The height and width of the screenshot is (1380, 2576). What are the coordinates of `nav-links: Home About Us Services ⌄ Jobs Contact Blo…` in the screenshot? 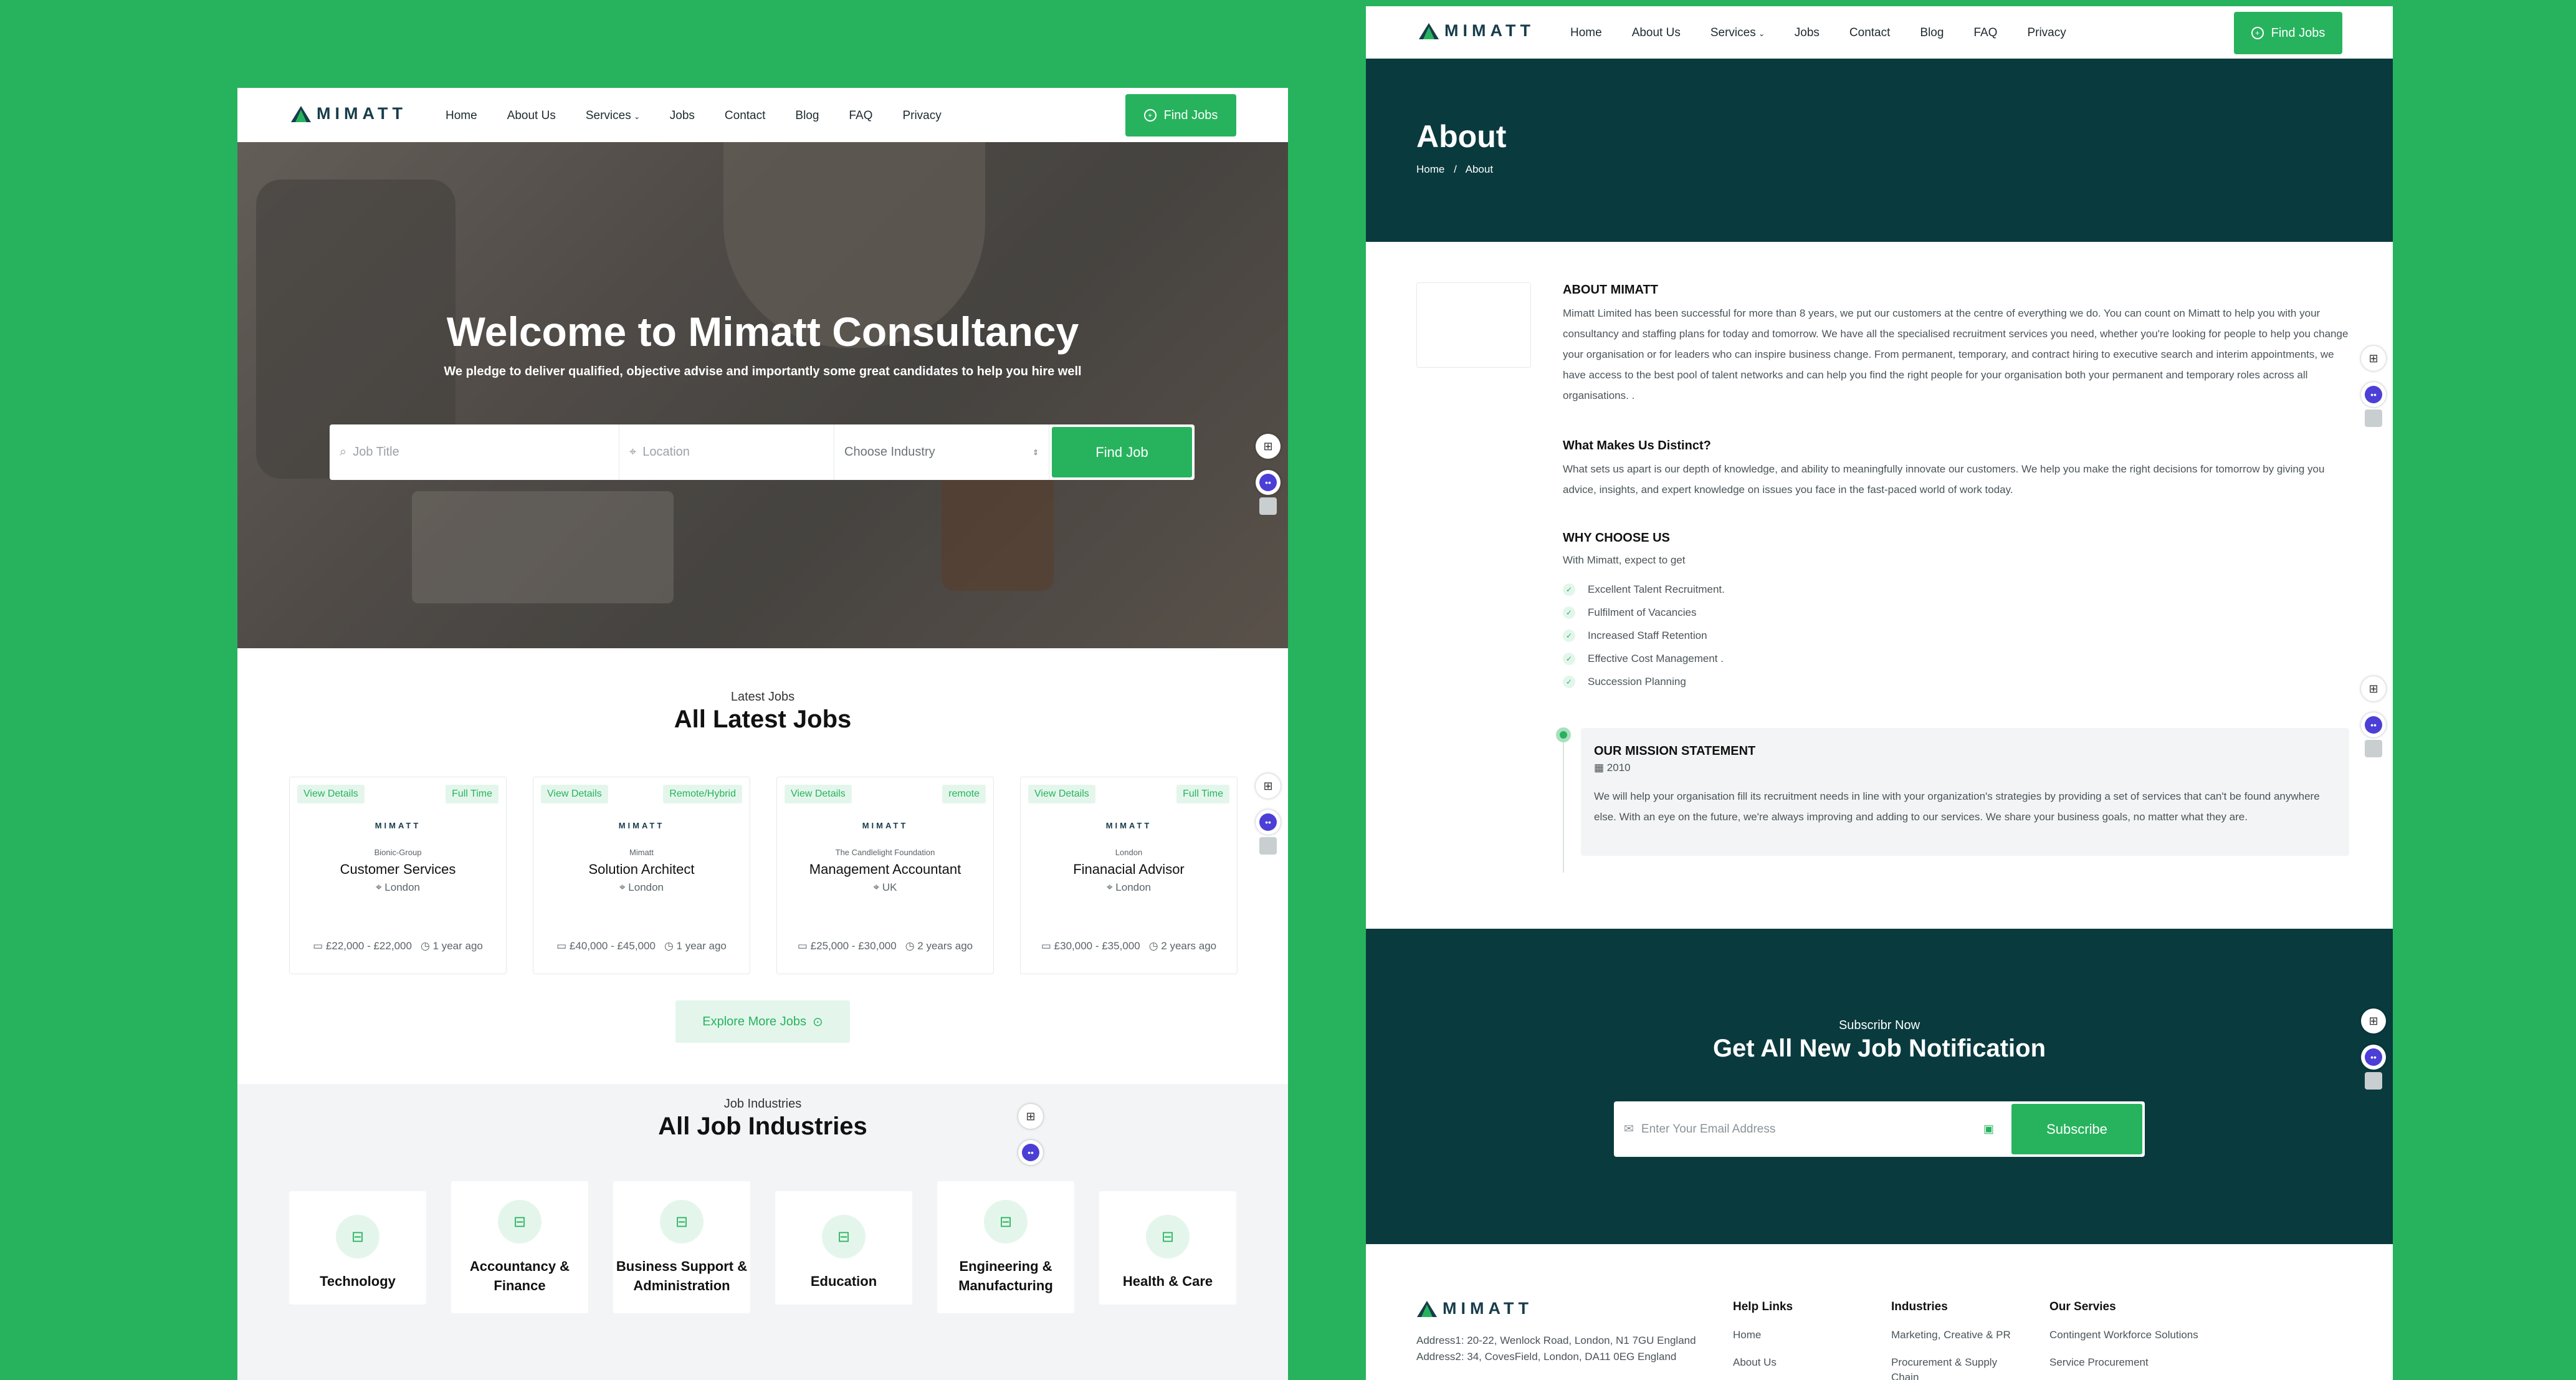 It's located at (709, 116).